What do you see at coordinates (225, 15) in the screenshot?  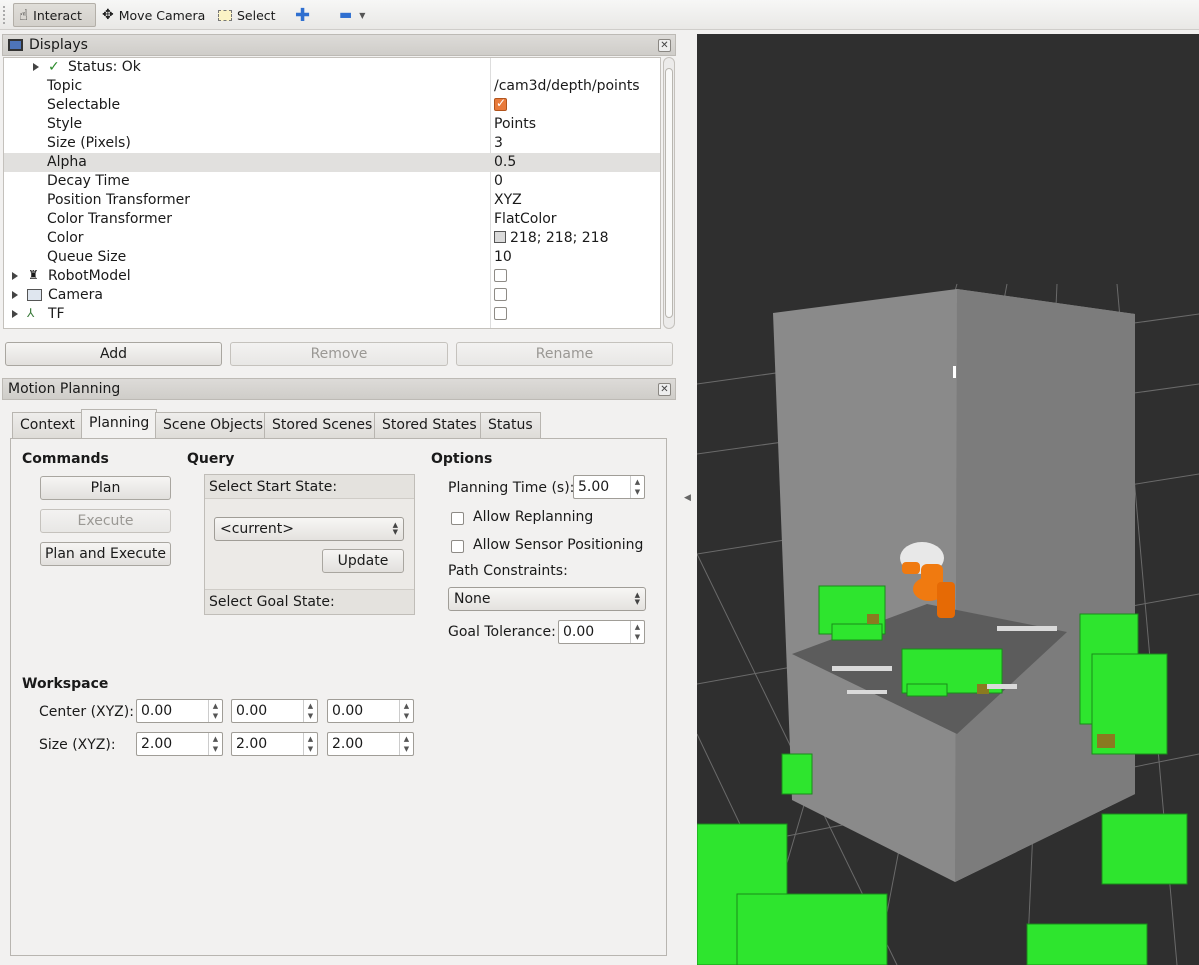 I see `select-rectangle-icon` at bounding box center [225, 15].